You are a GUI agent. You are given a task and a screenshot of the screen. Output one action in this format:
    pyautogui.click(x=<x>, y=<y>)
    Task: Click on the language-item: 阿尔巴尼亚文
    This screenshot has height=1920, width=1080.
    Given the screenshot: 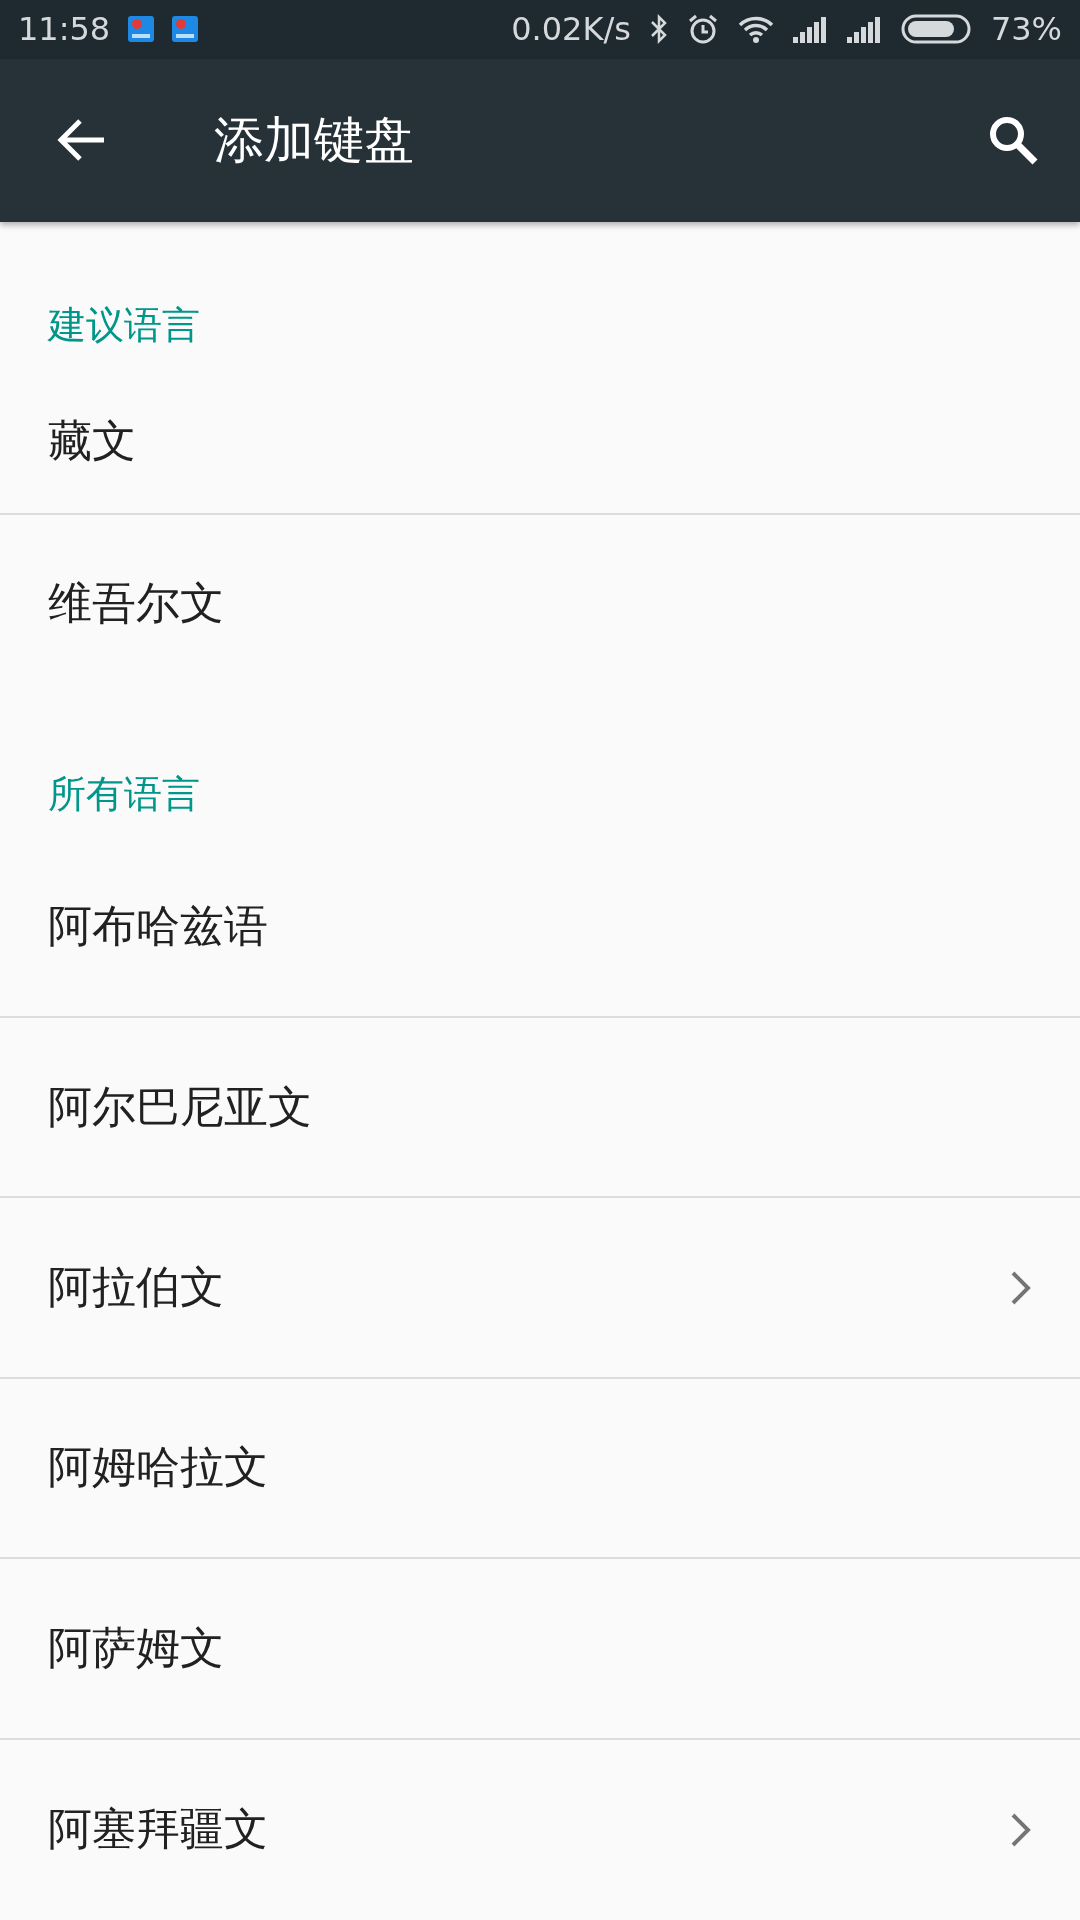 What is the action you would take?
    pyautogui.click(x=540, y=1108)
    